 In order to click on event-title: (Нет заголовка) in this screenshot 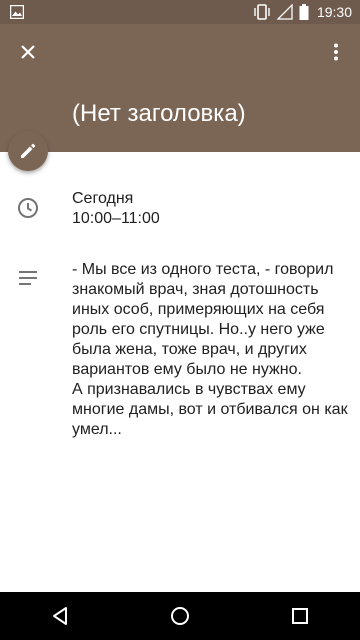, I will do `click(159, 113)`.